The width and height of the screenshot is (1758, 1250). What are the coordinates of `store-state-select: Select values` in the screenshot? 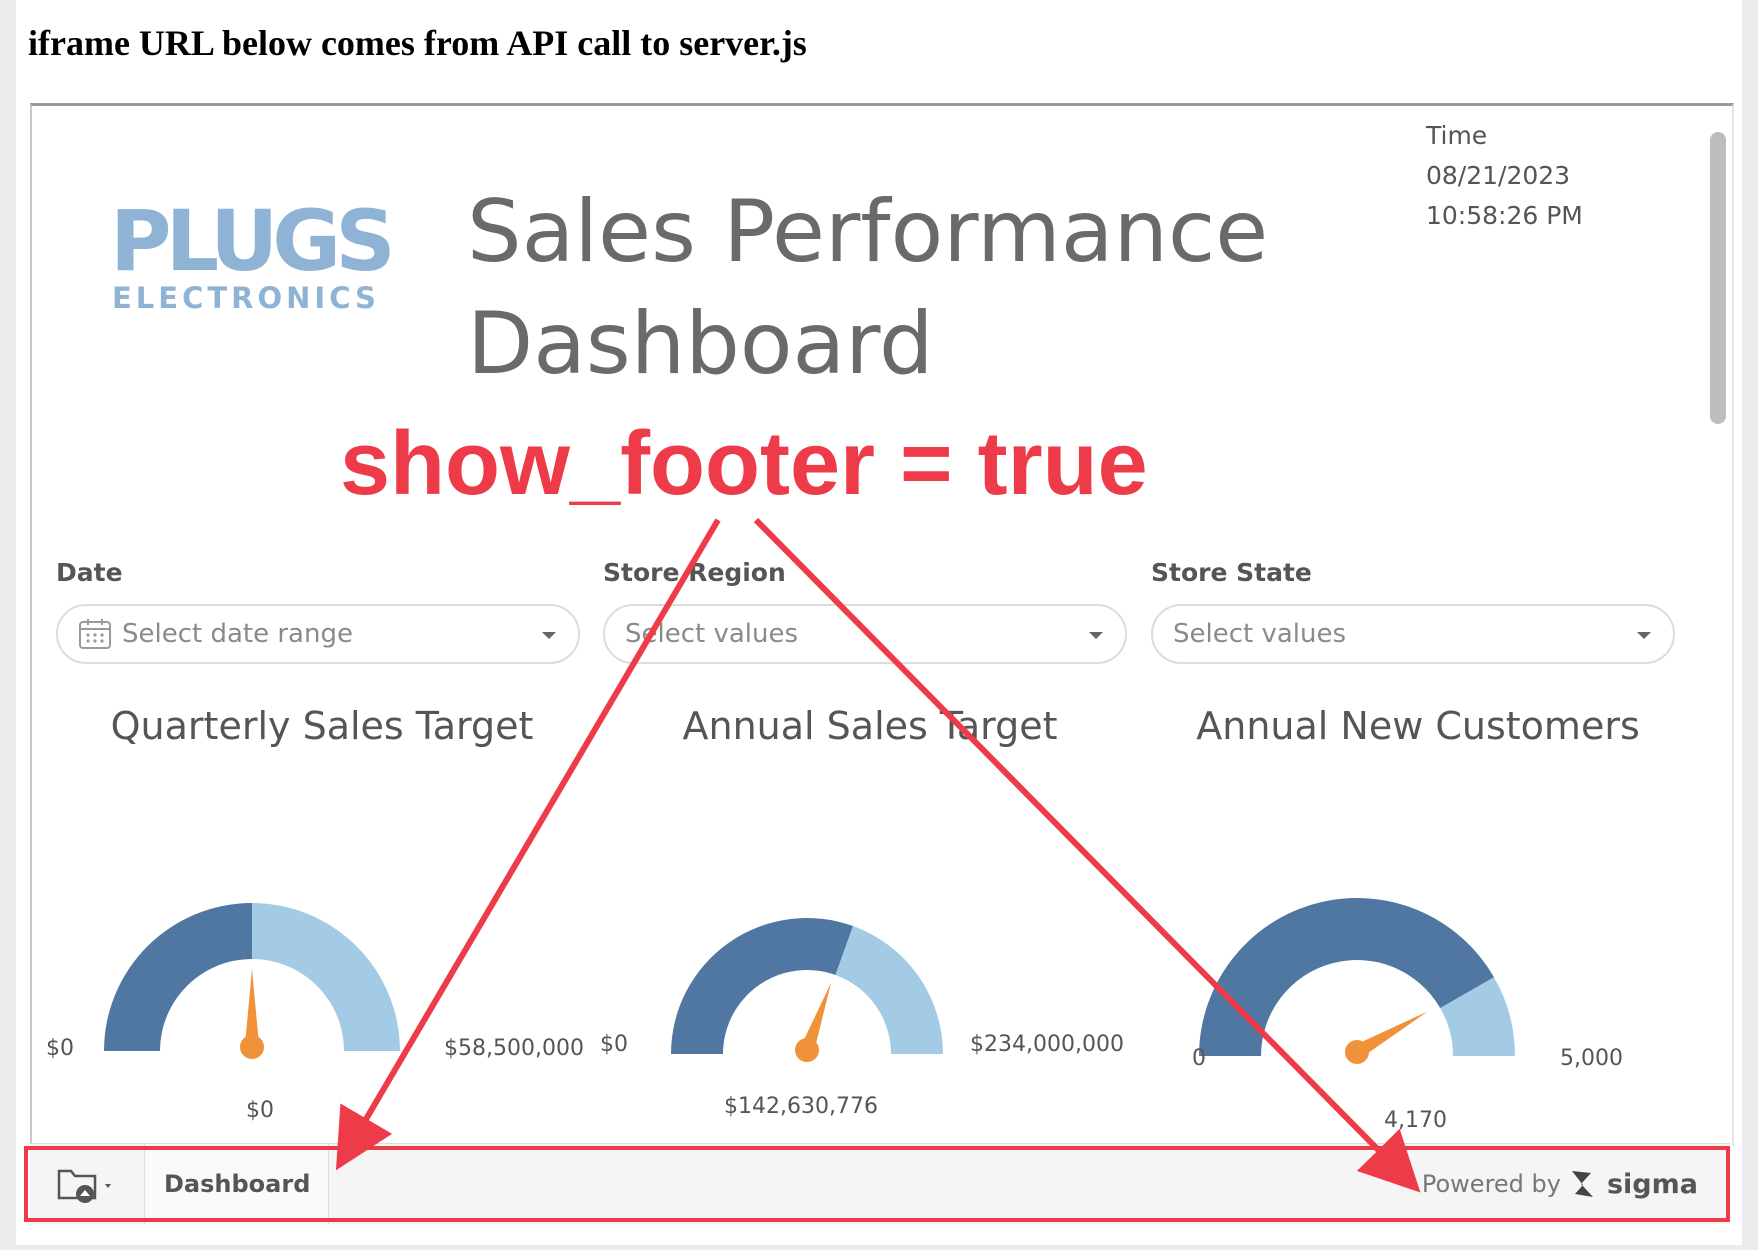 It's located at (1413, 634).